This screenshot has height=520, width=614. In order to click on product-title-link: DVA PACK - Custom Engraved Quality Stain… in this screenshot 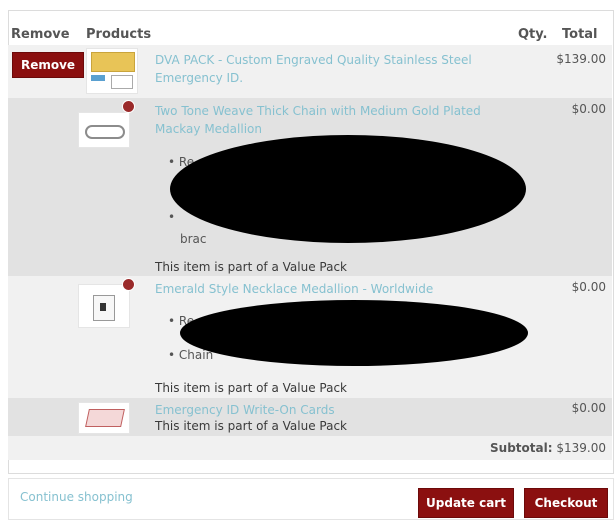, I will do `click(325, 69)`.